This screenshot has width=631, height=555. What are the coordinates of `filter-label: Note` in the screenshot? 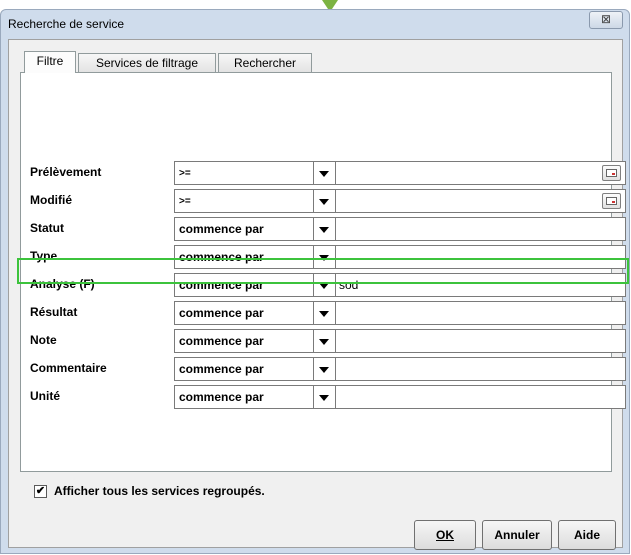 It's located at (43, 340).